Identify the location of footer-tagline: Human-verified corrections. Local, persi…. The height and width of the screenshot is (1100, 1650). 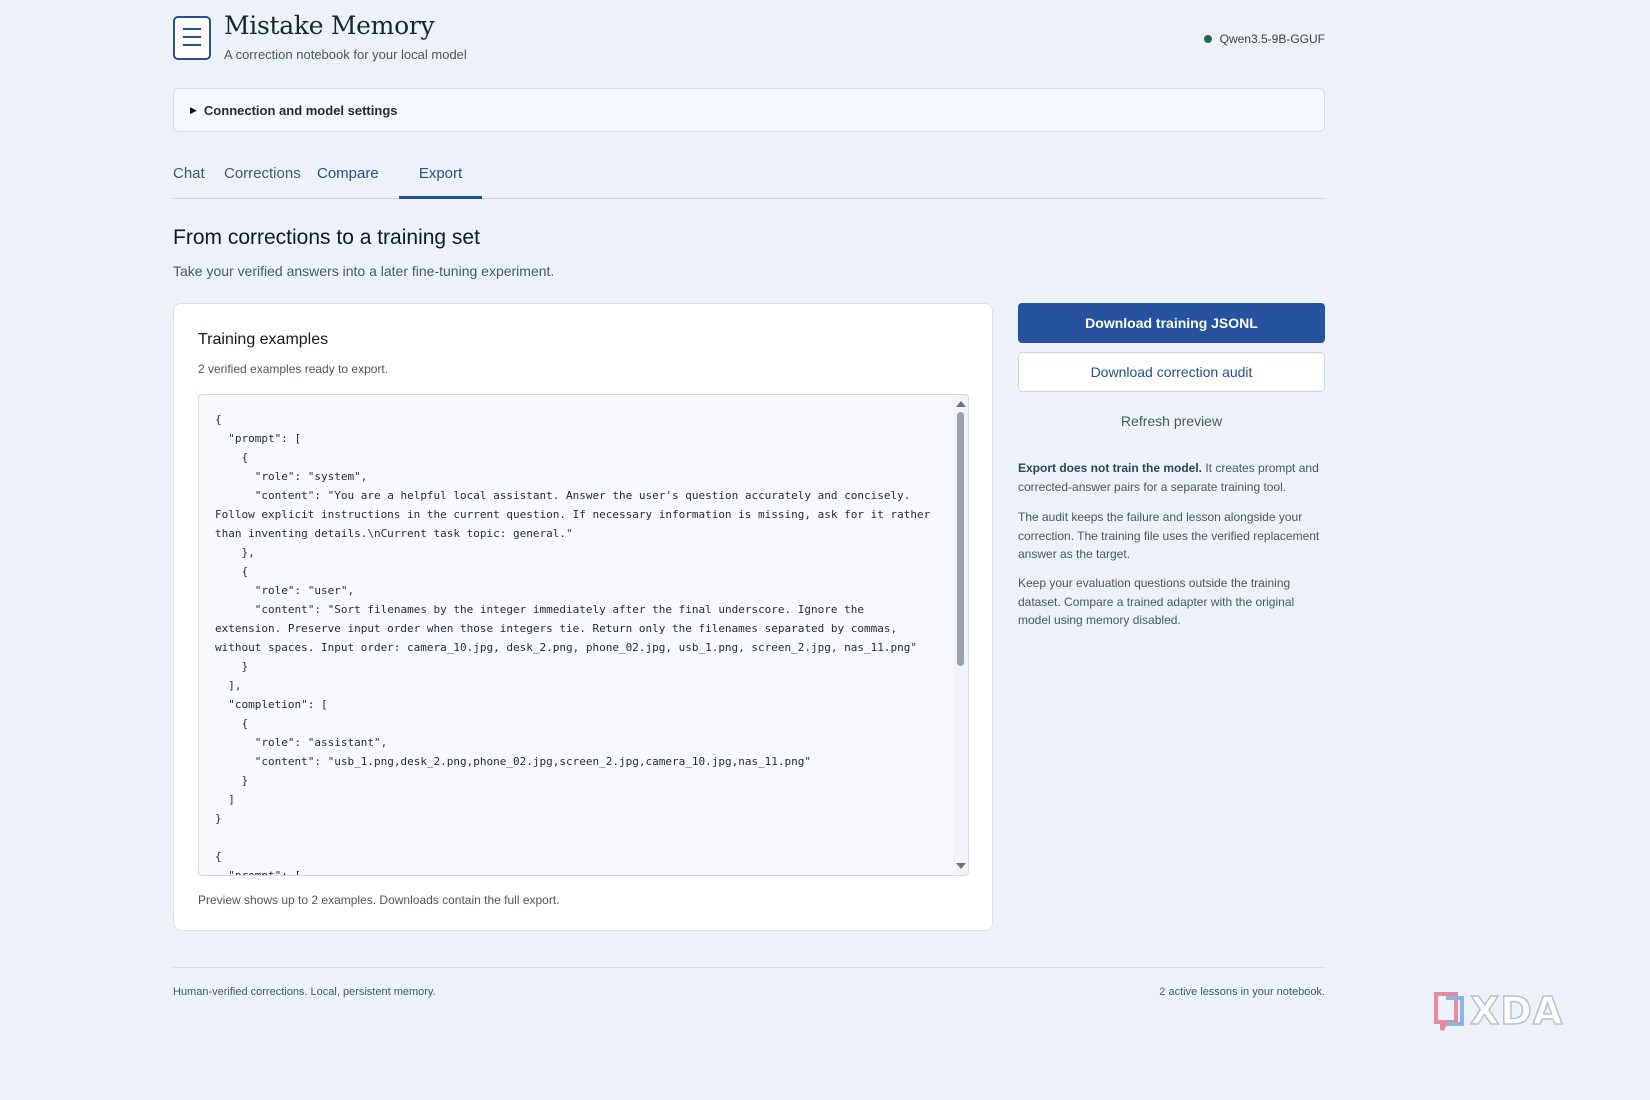
(304, 992).